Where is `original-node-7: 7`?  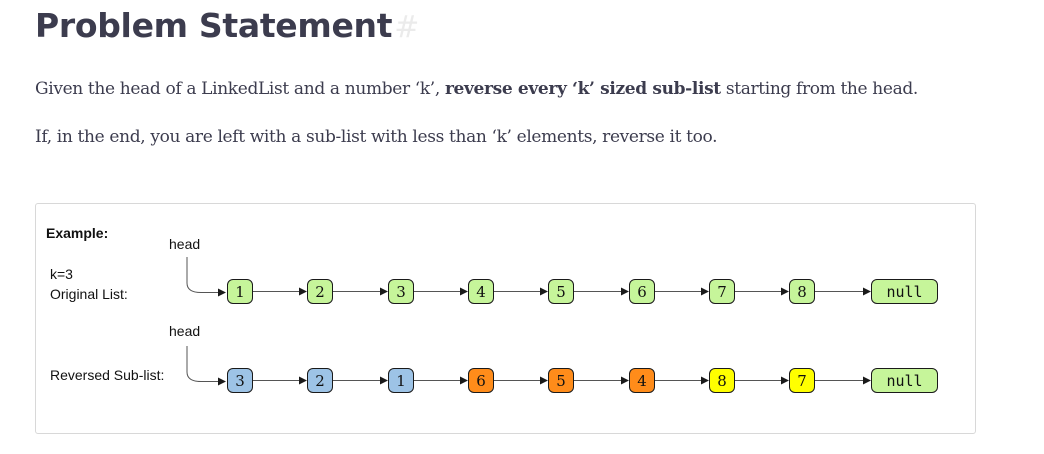 original-node-7: 7 is located at coordinates (722, 291).